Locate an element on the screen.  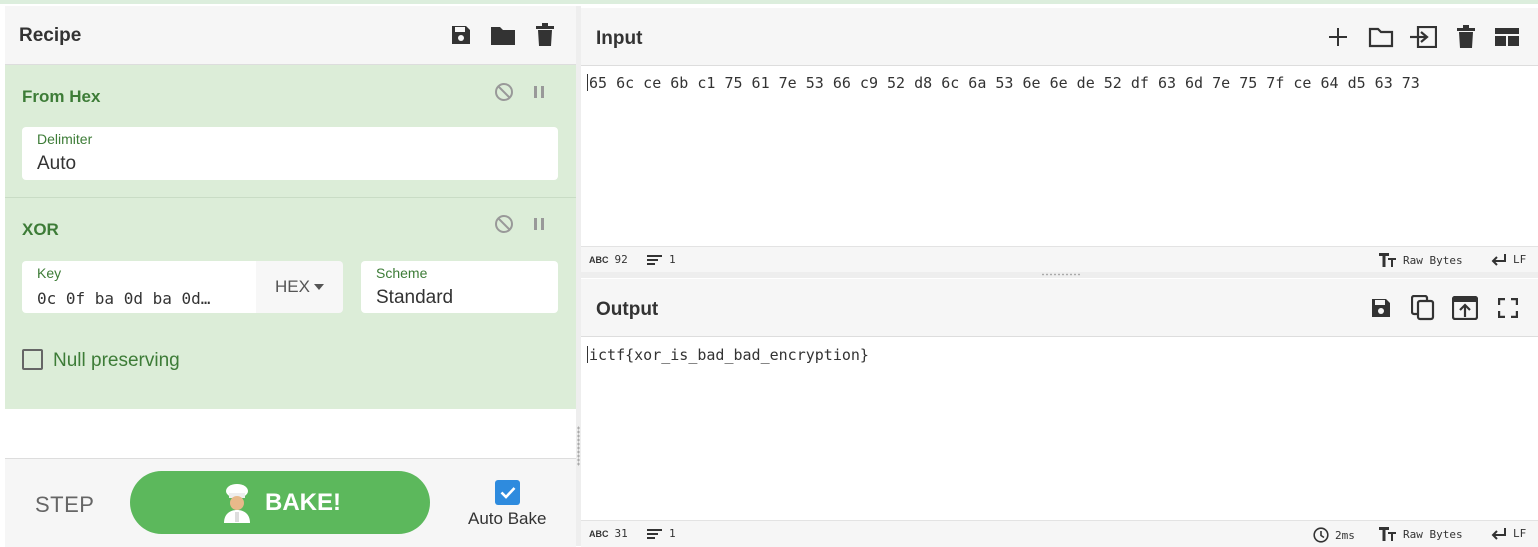
key-label: Key is located at coordinates (49, 273).